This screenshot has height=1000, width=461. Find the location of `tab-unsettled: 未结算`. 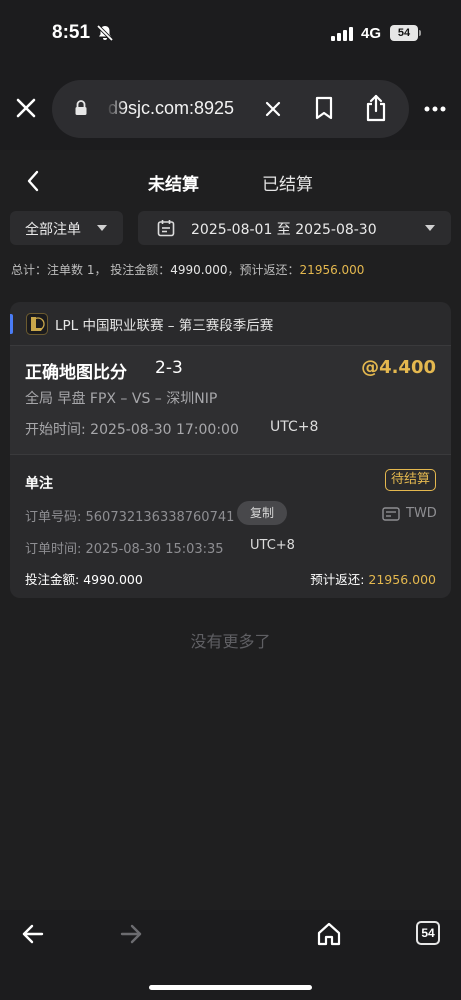

tab-unsettled: 未结算 is located at coordinates (173, 182).